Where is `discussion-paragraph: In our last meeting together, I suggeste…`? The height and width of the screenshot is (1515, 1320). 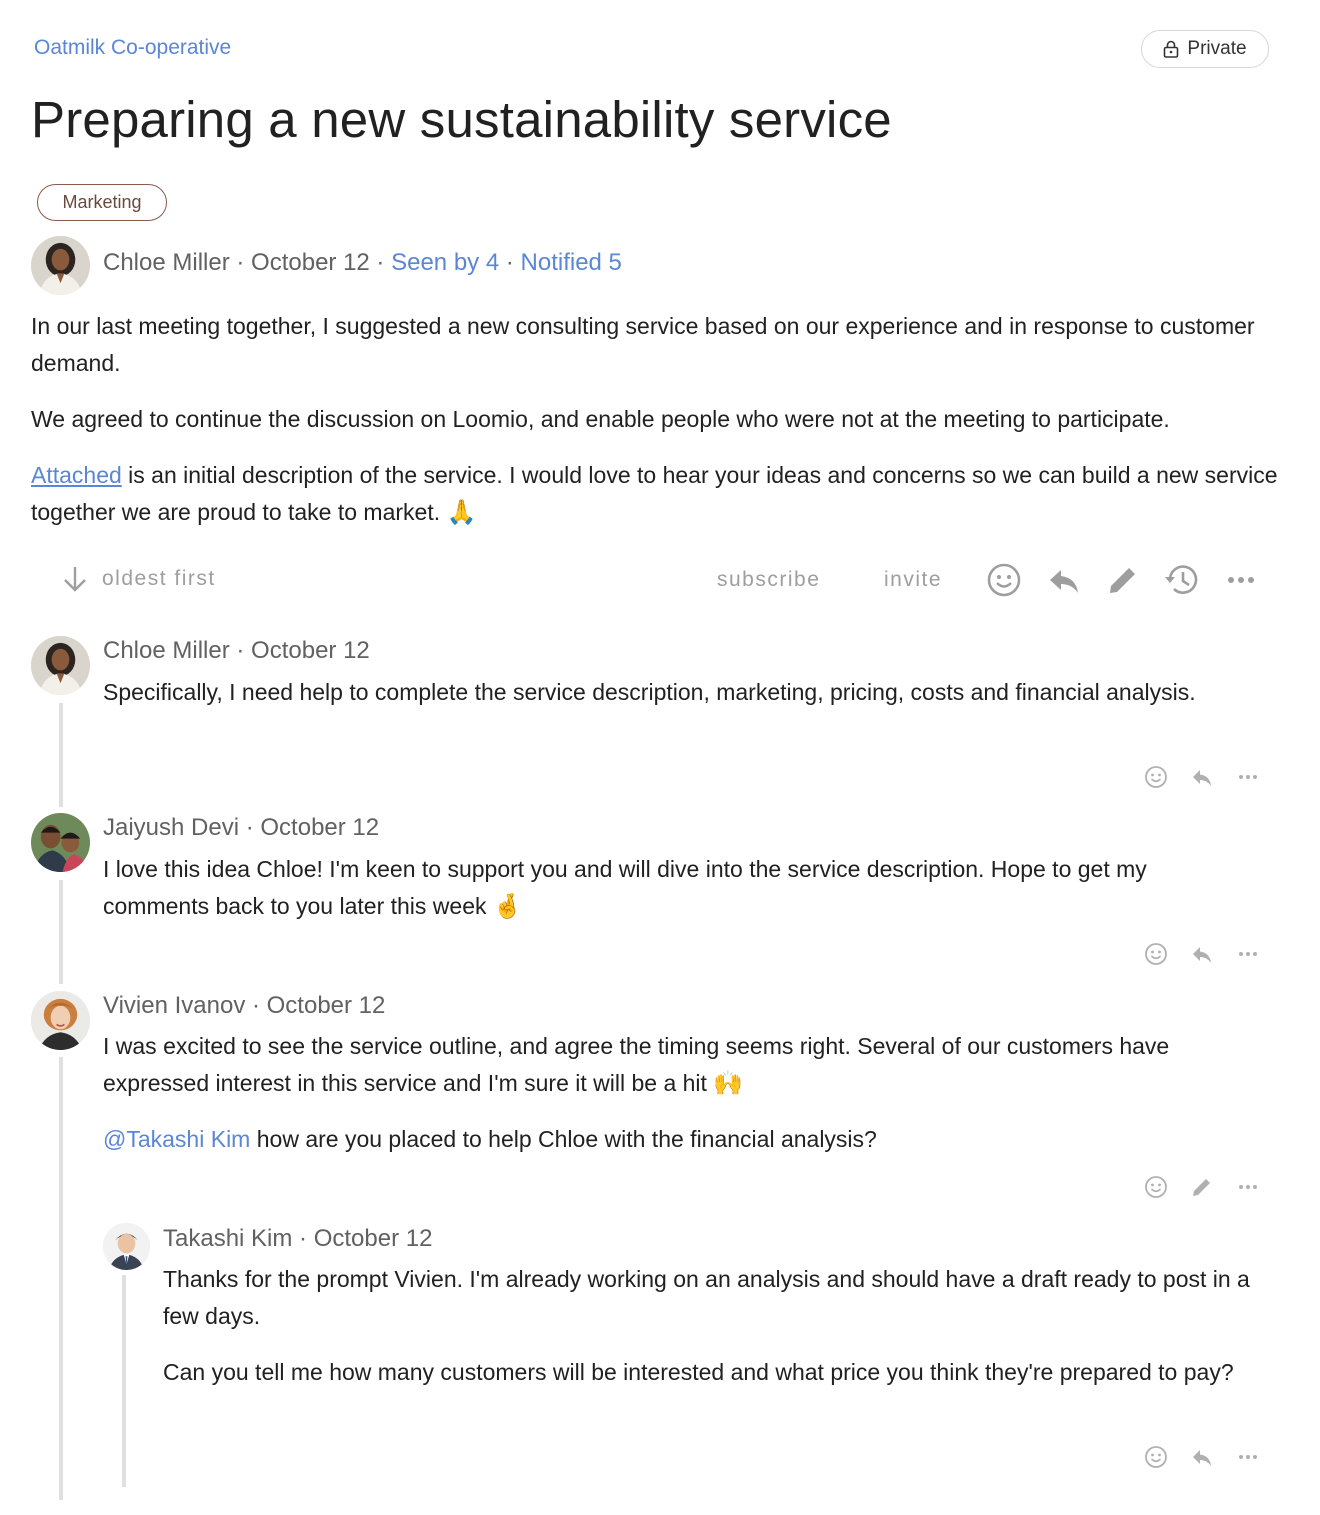
discussion-paragraph: In our last meeting together, I suggeste… is located at coordinates (643, 344).